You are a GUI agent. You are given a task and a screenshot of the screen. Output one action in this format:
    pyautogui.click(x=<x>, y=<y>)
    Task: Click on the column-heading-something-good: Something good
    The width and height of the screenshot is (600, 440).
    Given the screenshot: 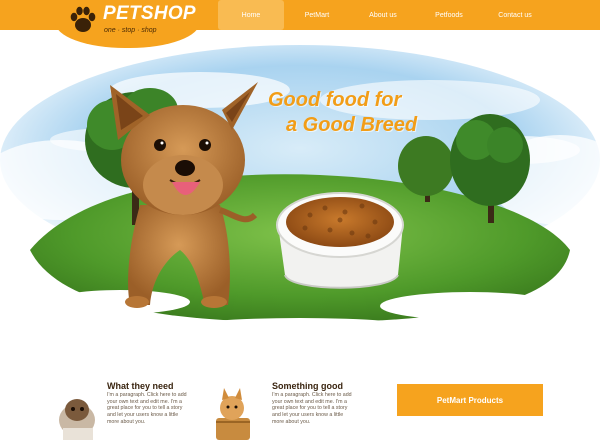 What is the action you would take?
    pyautogui.click(x=307, y=386)
    